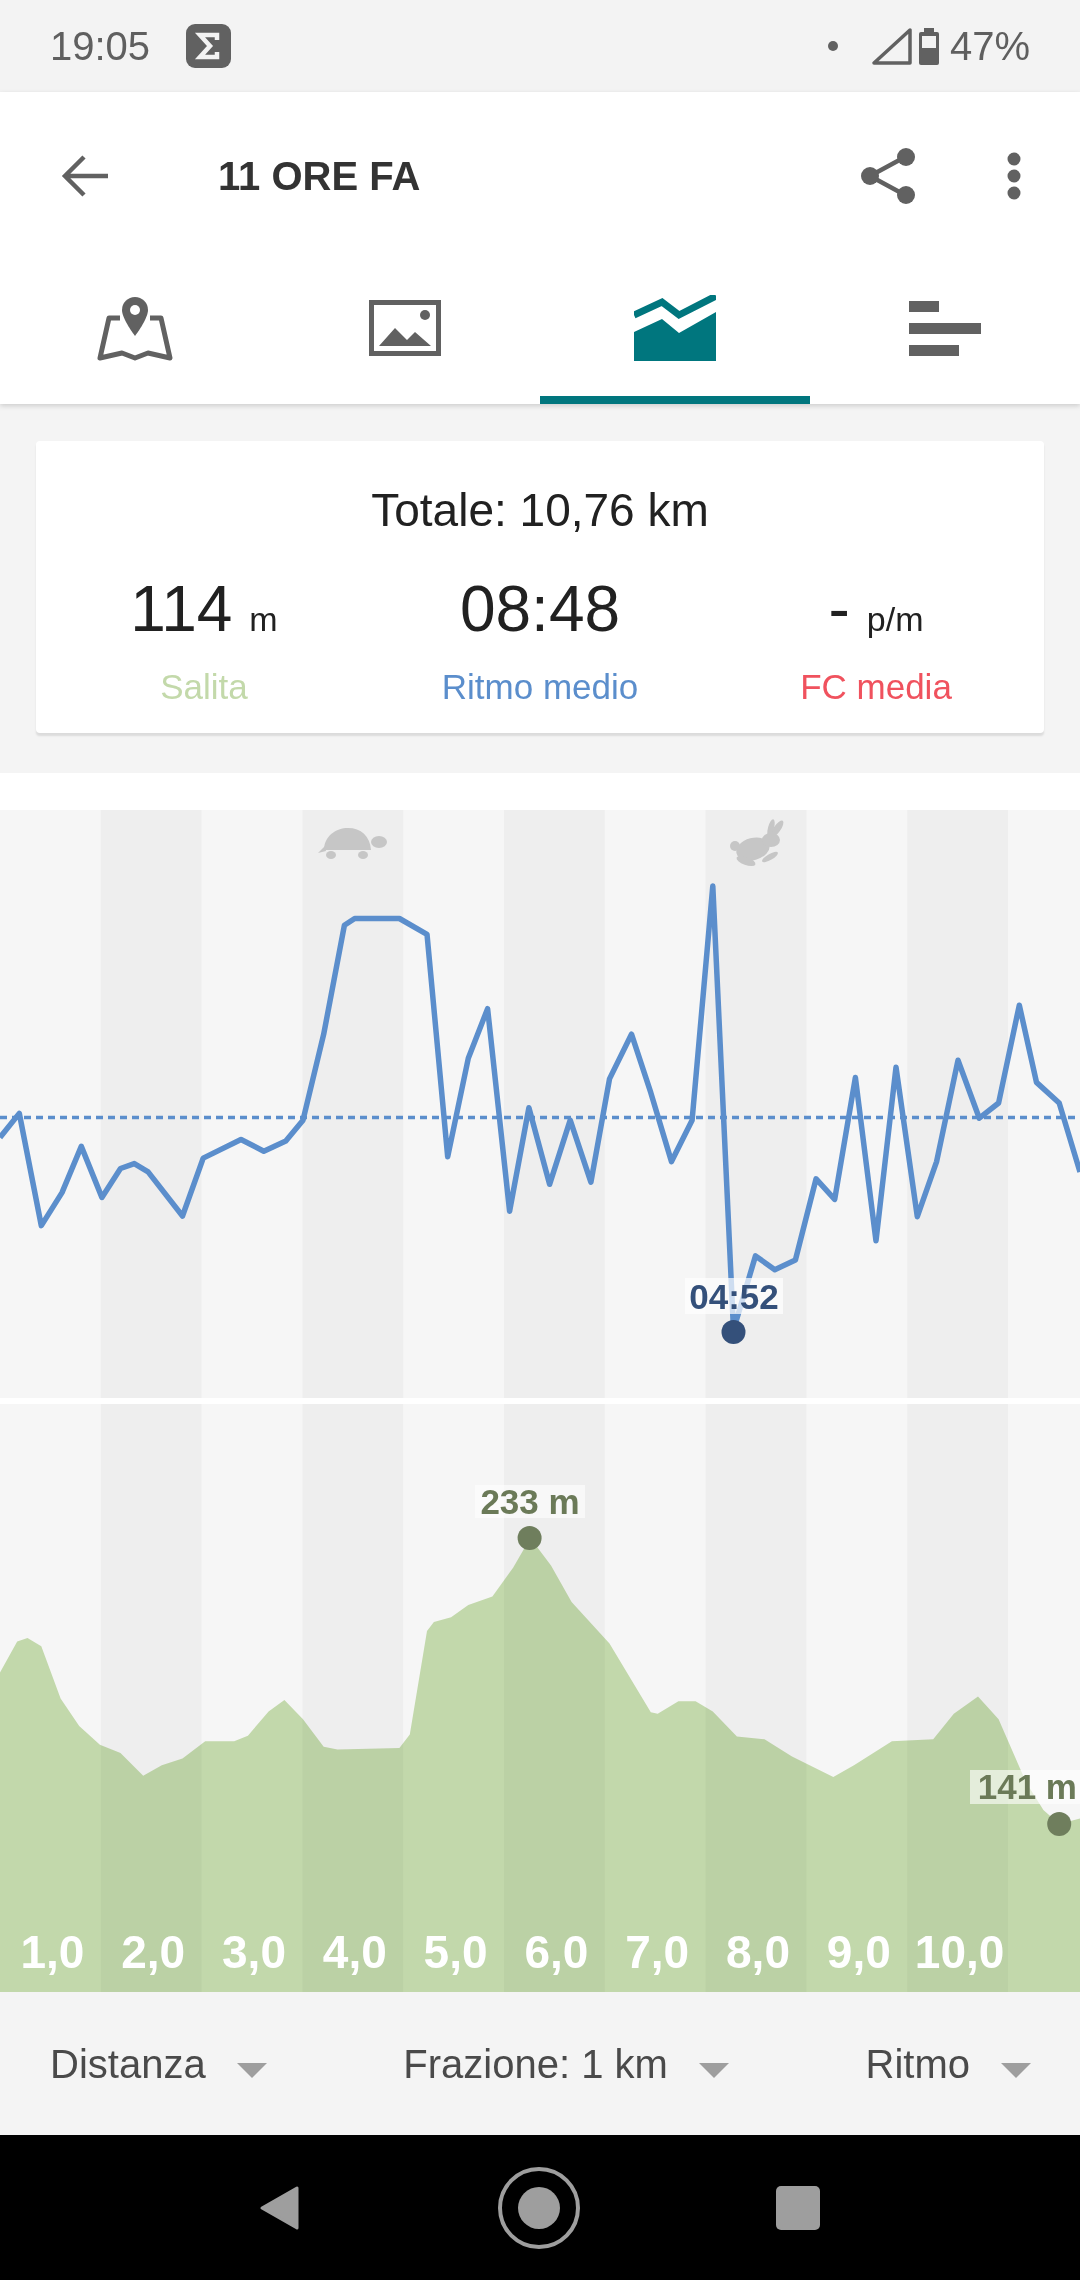  Describe the element at coordinates (352, 843) in the screenshot. I see `turtle-icon` at that location.